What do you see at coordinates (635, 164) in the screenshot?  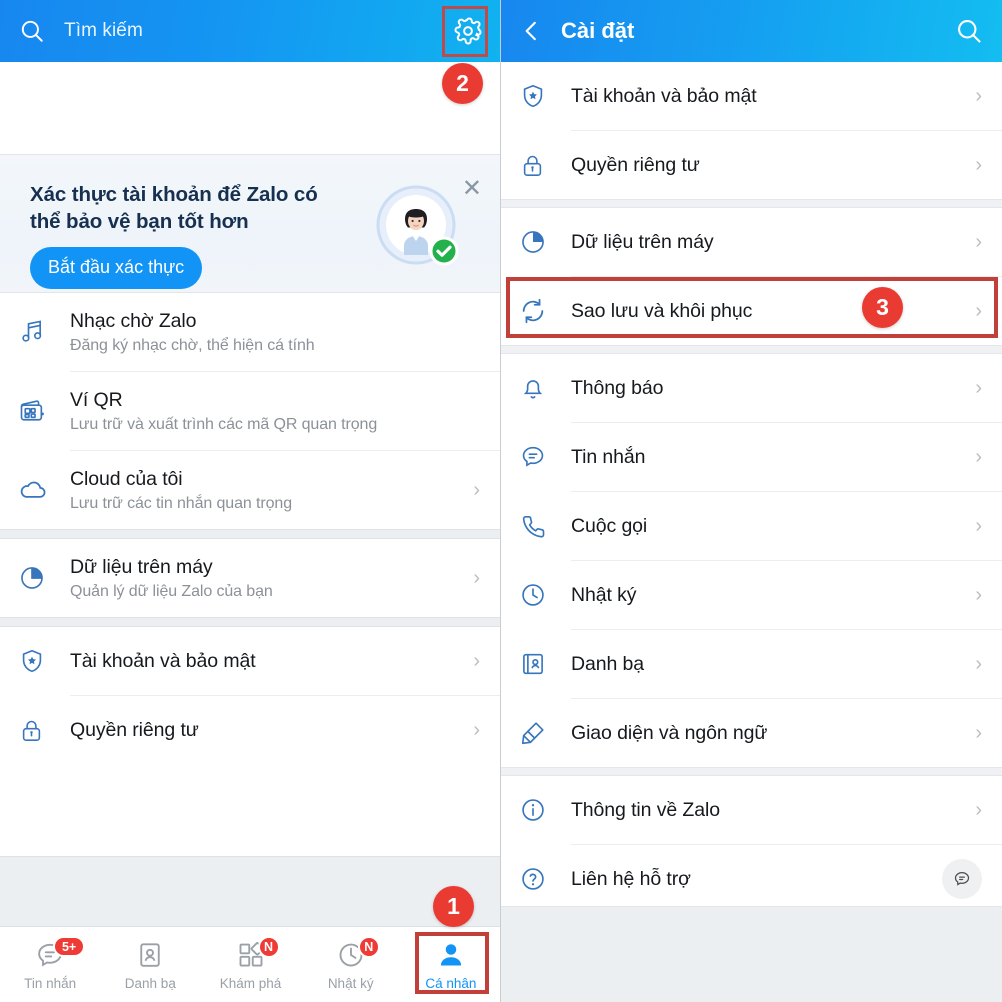 I see `settings-item-title: Quyền riêng tư` at bounding box center [635, 164].